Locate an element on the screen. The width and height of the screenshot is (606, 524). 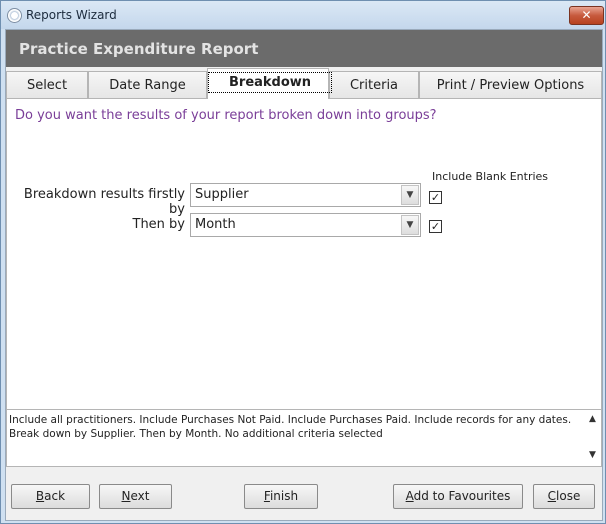
breakdown-first-label: Breakdown results firstly by is located at coordinates (104, 202).